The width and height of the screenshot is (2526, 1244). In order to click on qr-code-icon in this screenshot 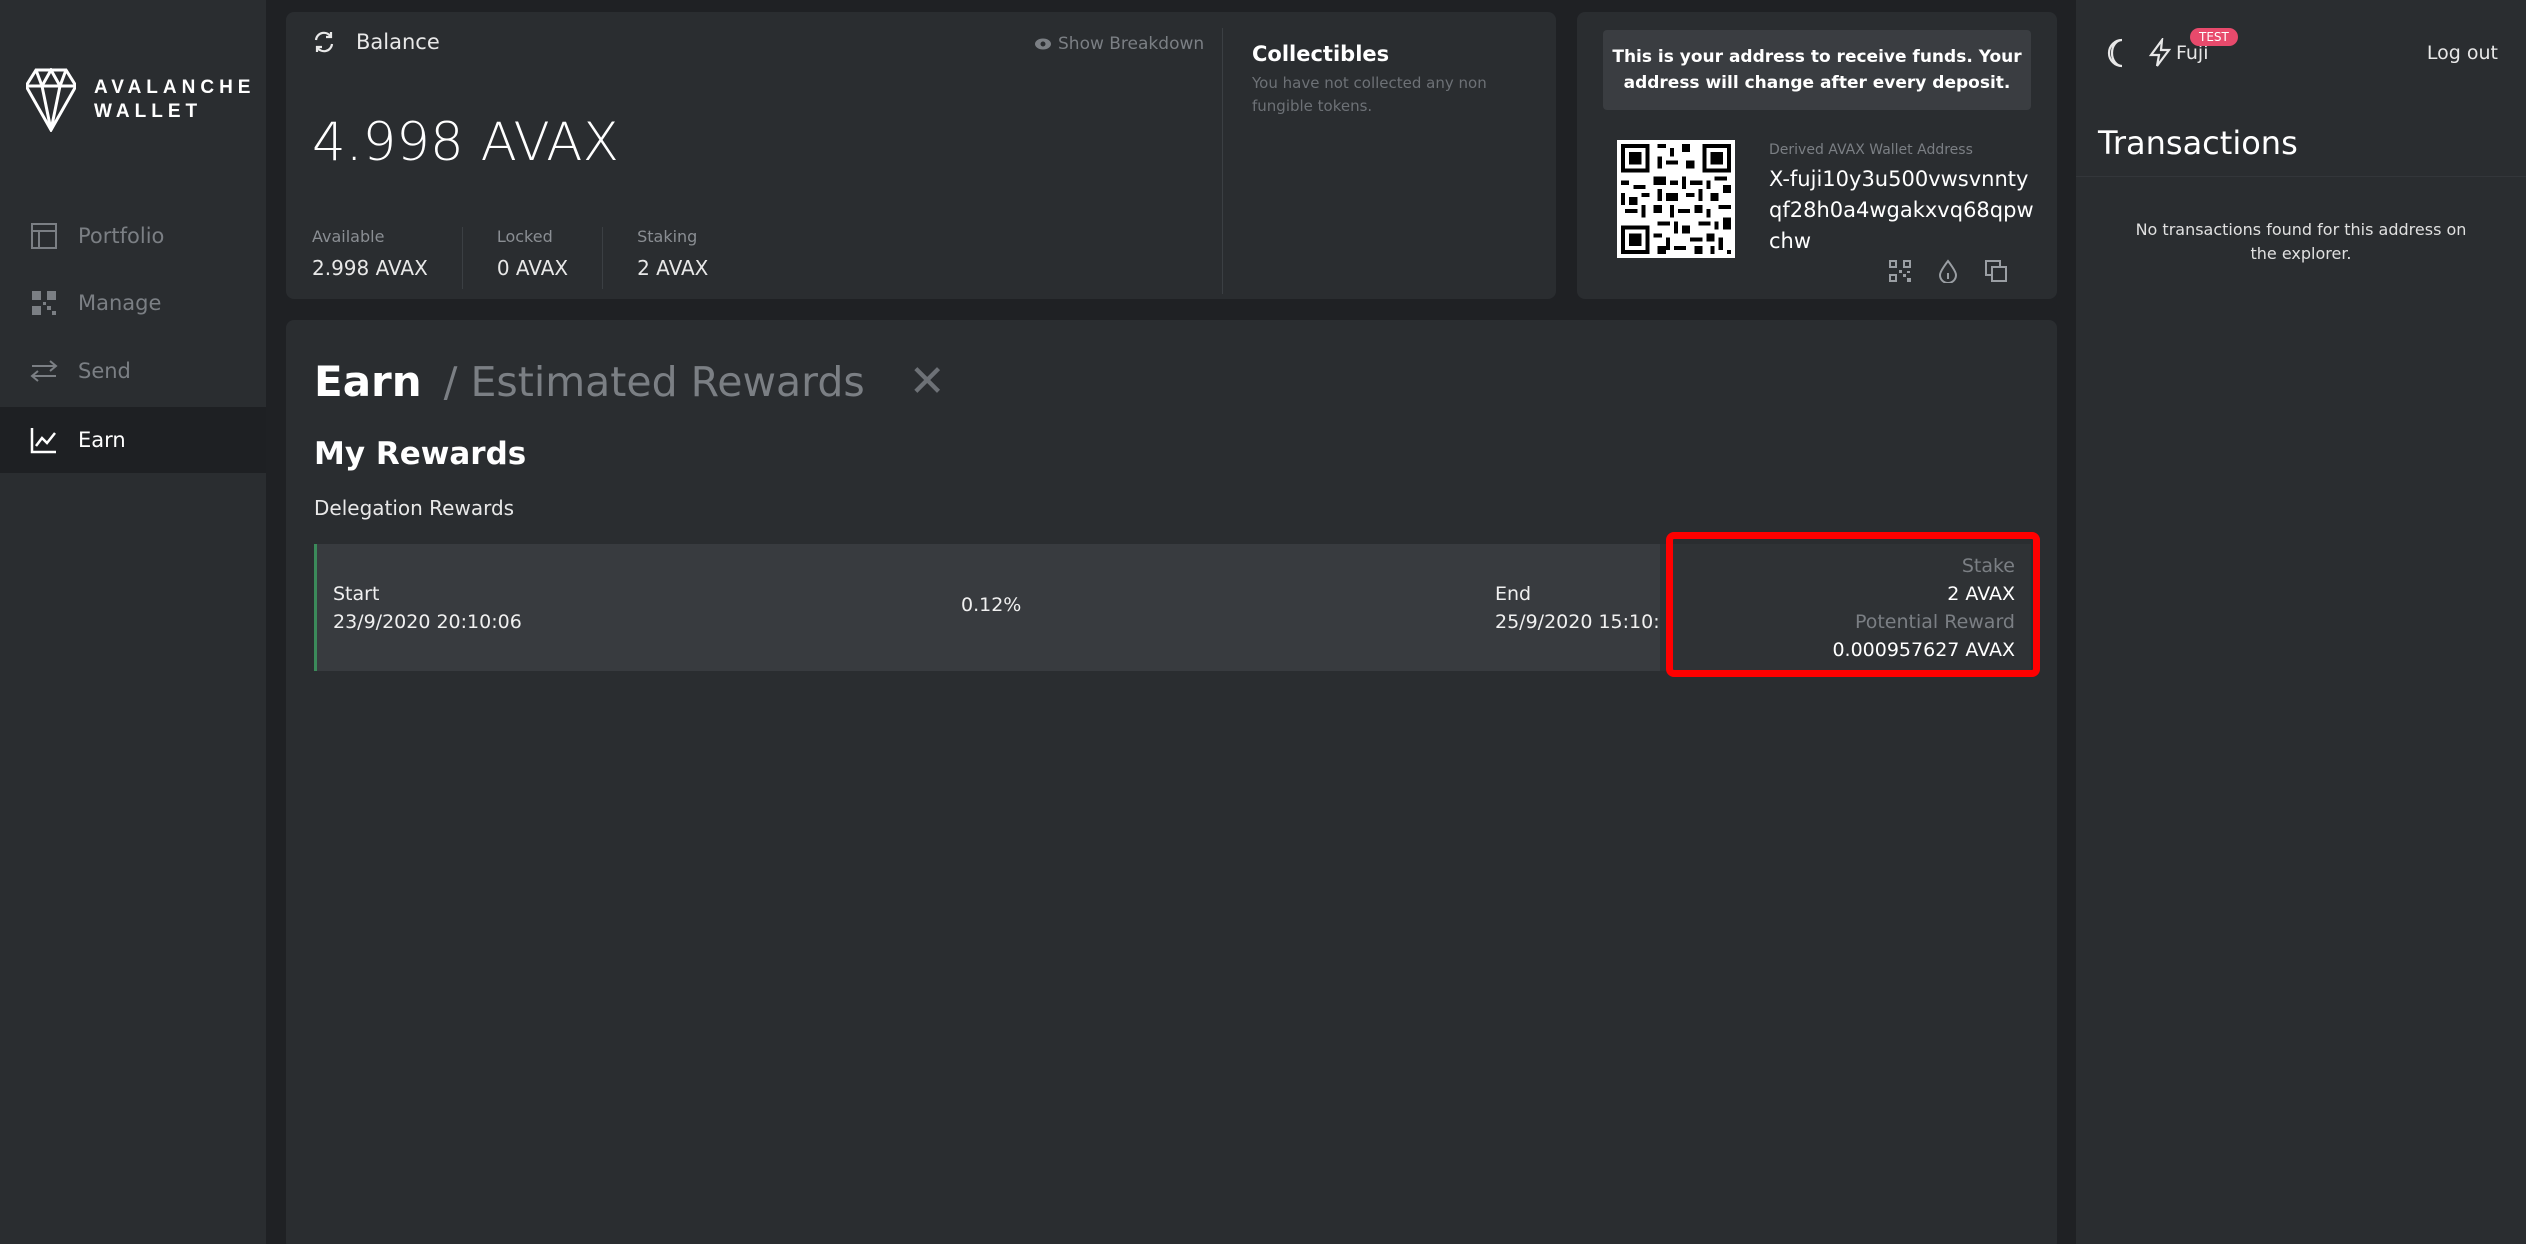, I will do `click(1900, 271)`.